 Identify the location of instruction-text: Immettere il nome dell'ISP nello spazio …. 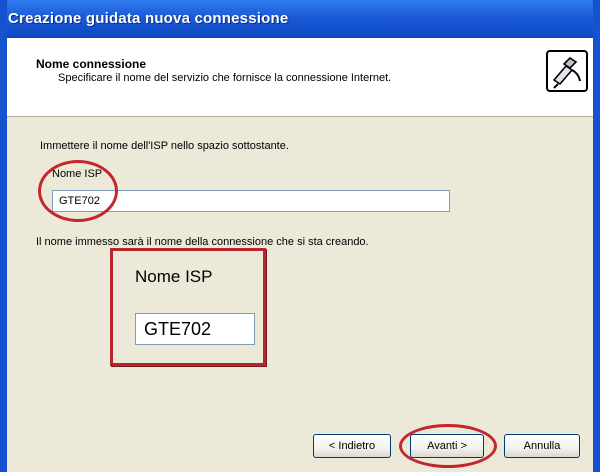
(164, 146).